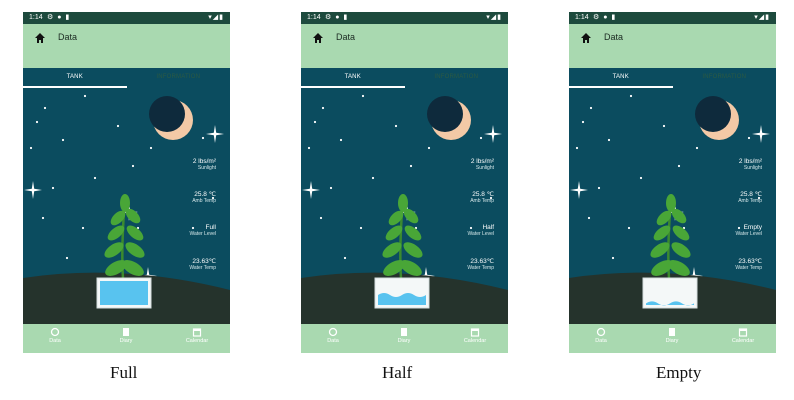 The height and width of the screenshot is (400, 794). I want to click on caption-half: Half, so click(397, 372).